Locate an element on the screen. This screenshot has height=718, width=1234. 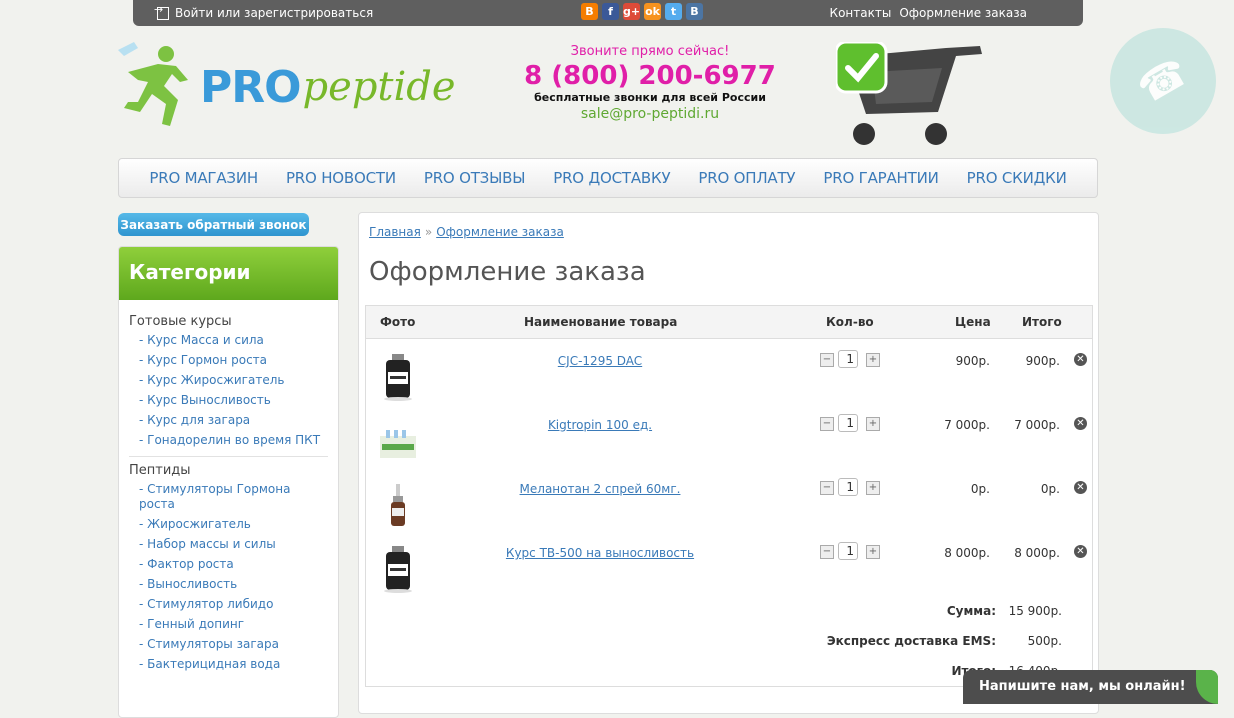
facebook-icon: f is located at coordinates (610, 11).